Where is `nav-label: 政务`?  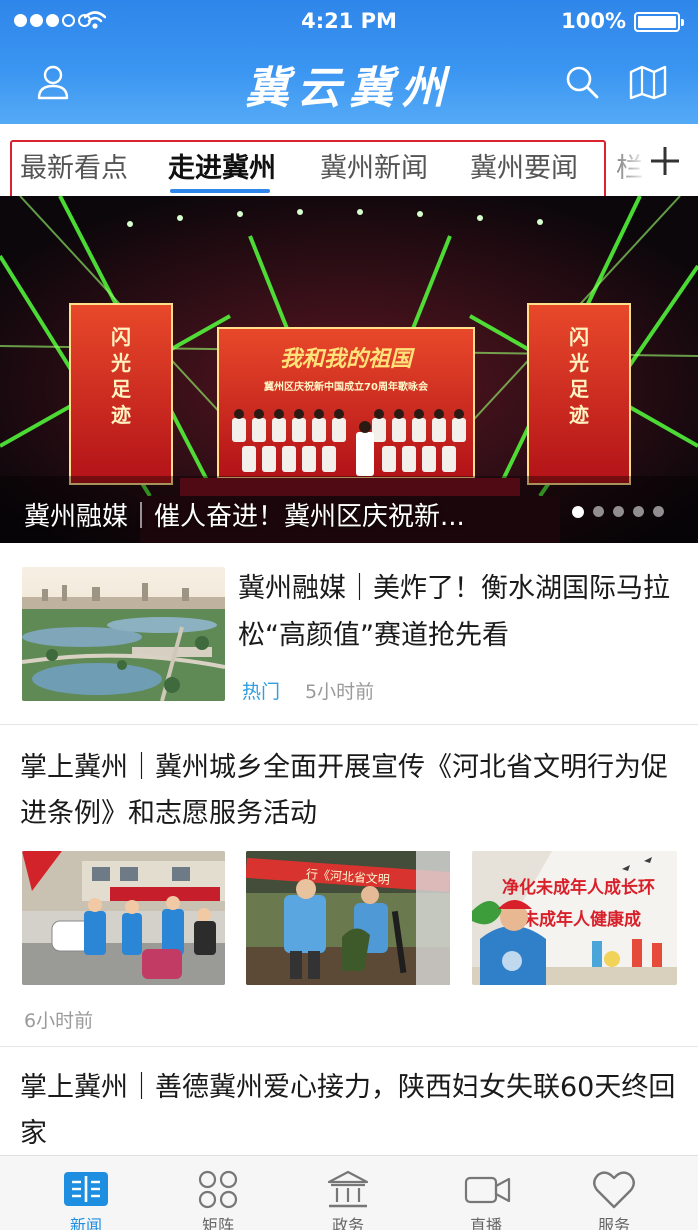 nav-label: 政务 is located at coordinates (347, 1223).